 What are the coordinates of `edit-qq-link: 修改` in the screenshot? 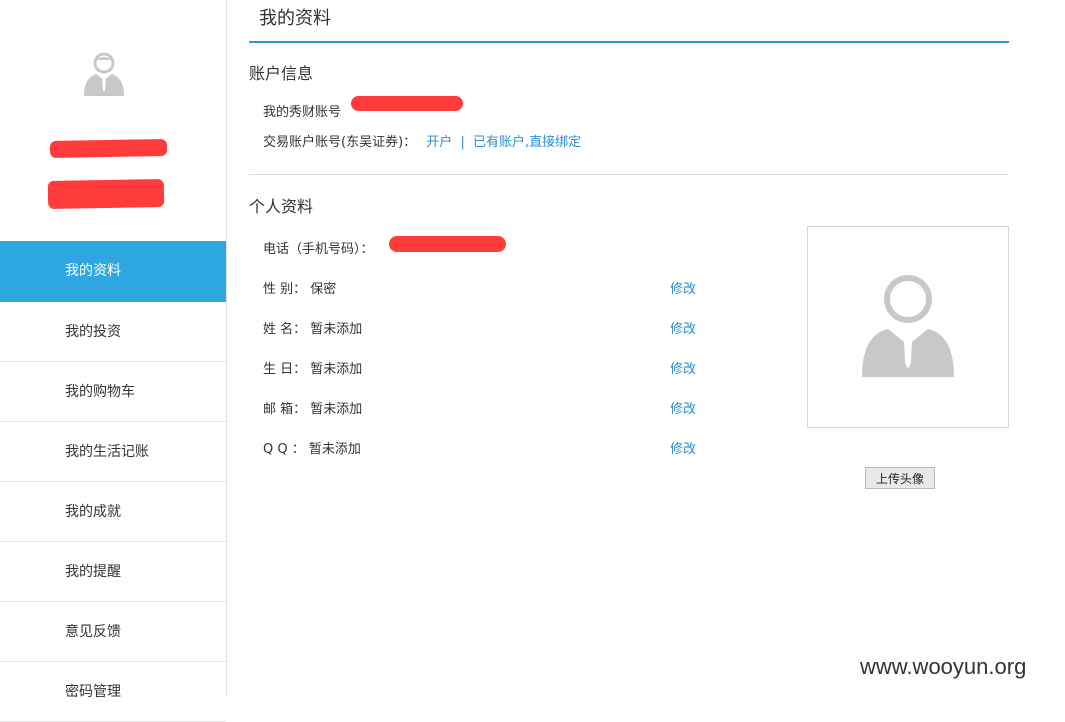 It's located at (683, 447).